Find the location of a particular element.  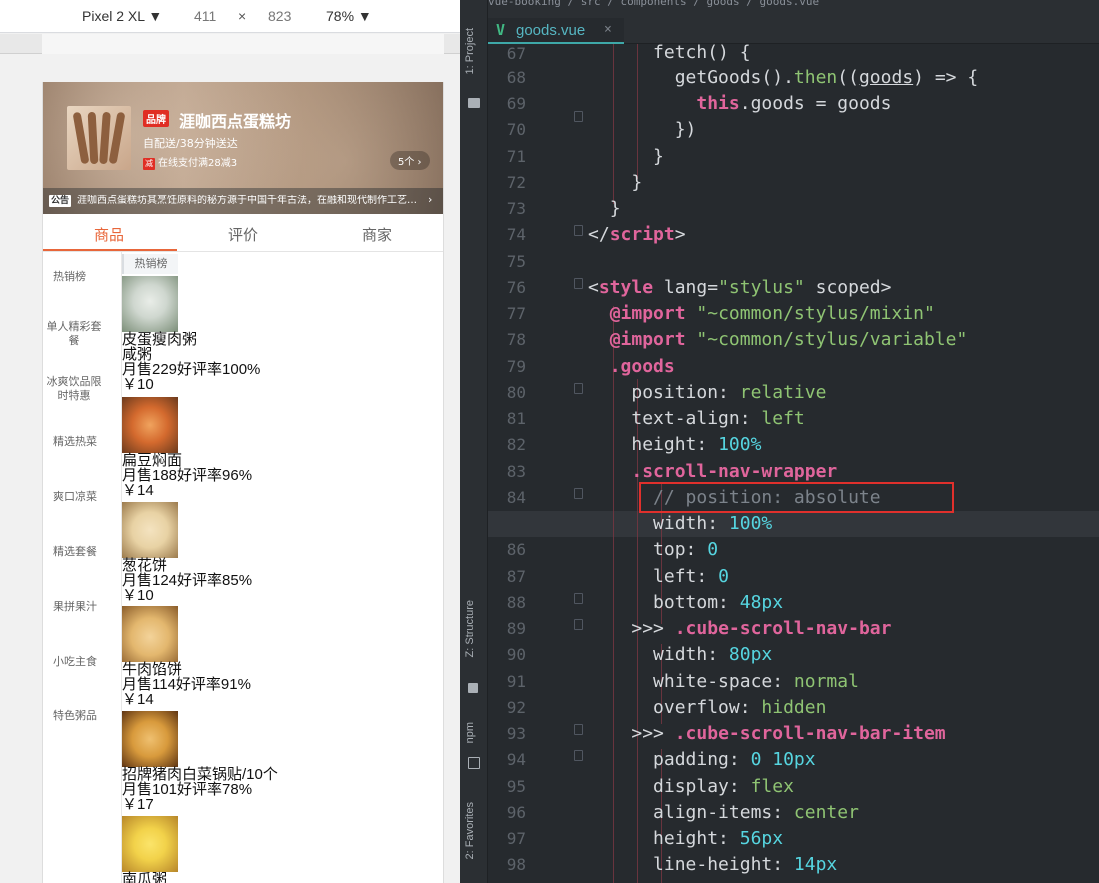

tool-project: 1: Project is located at coordinates (470, 51).